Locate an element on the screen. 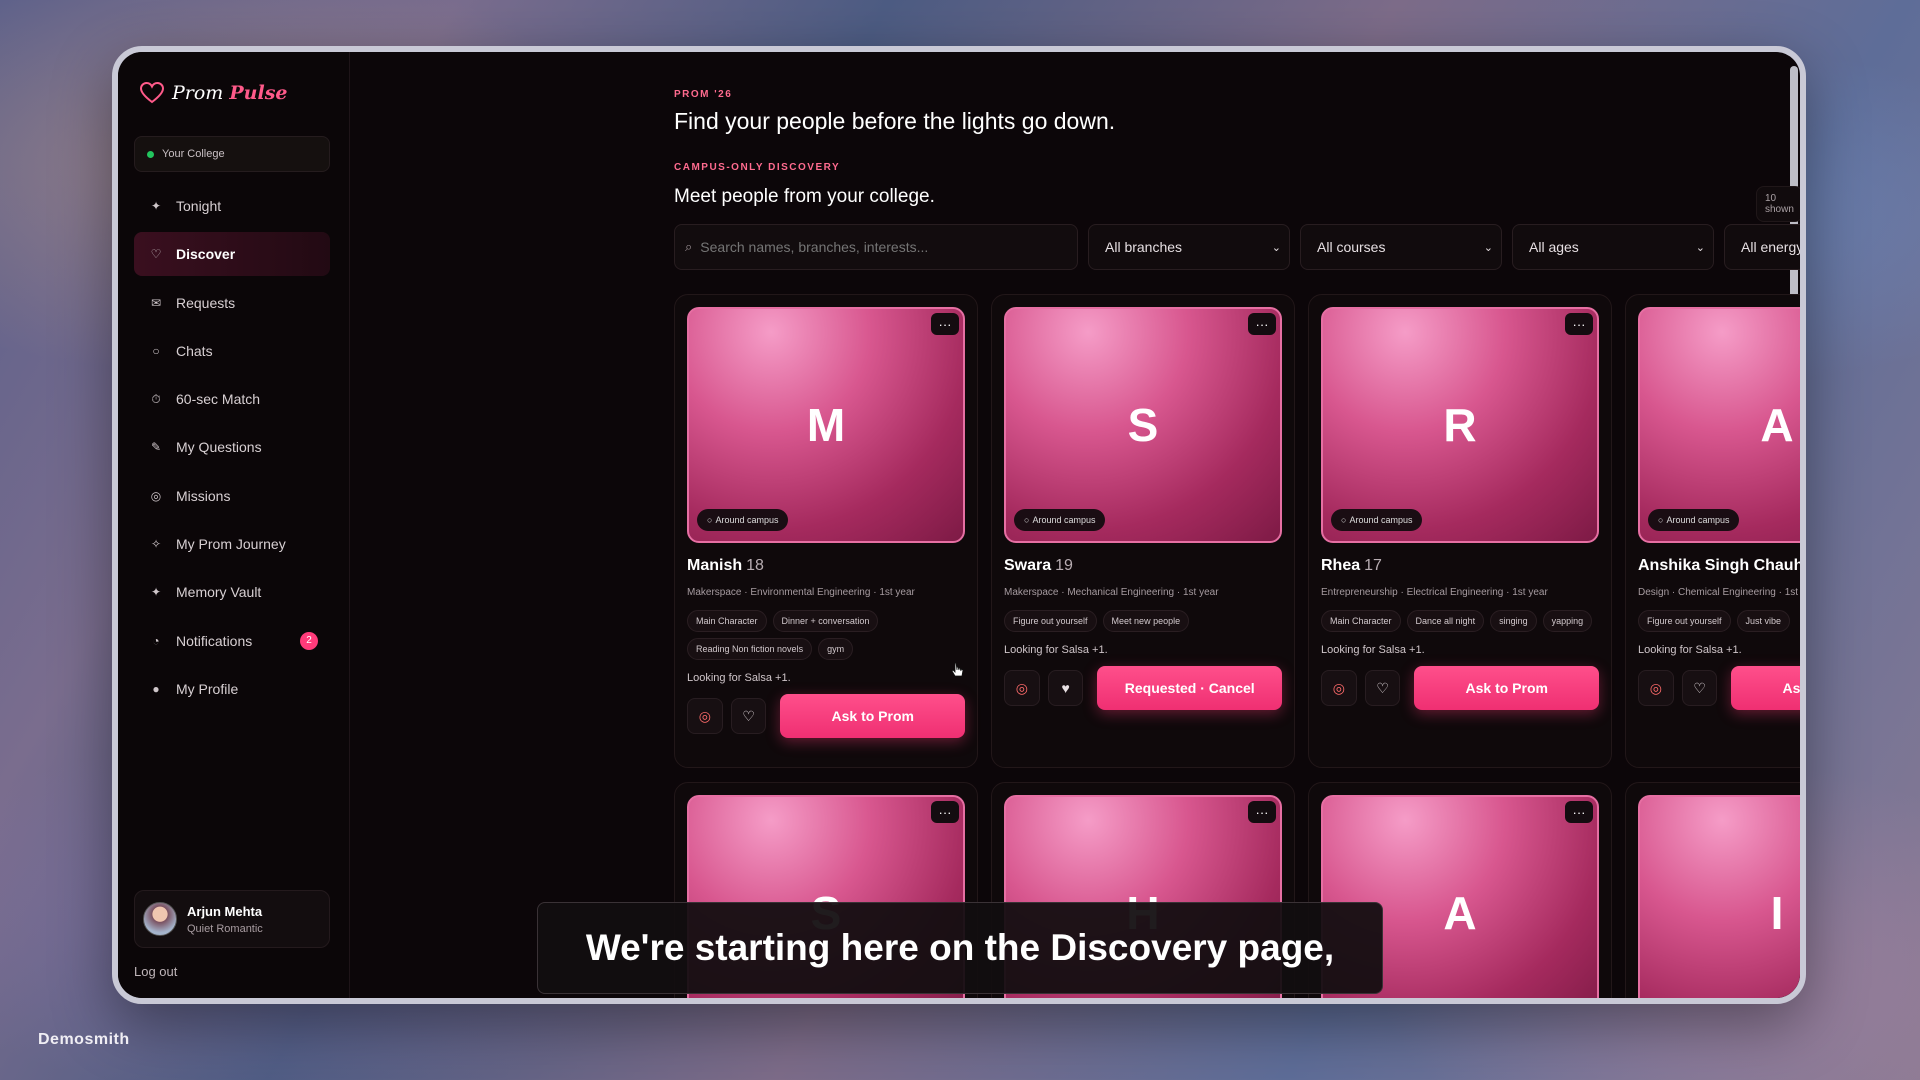 The image size is (1920, 1080). location-icon: ○ is located at coordinates (1027, 520).